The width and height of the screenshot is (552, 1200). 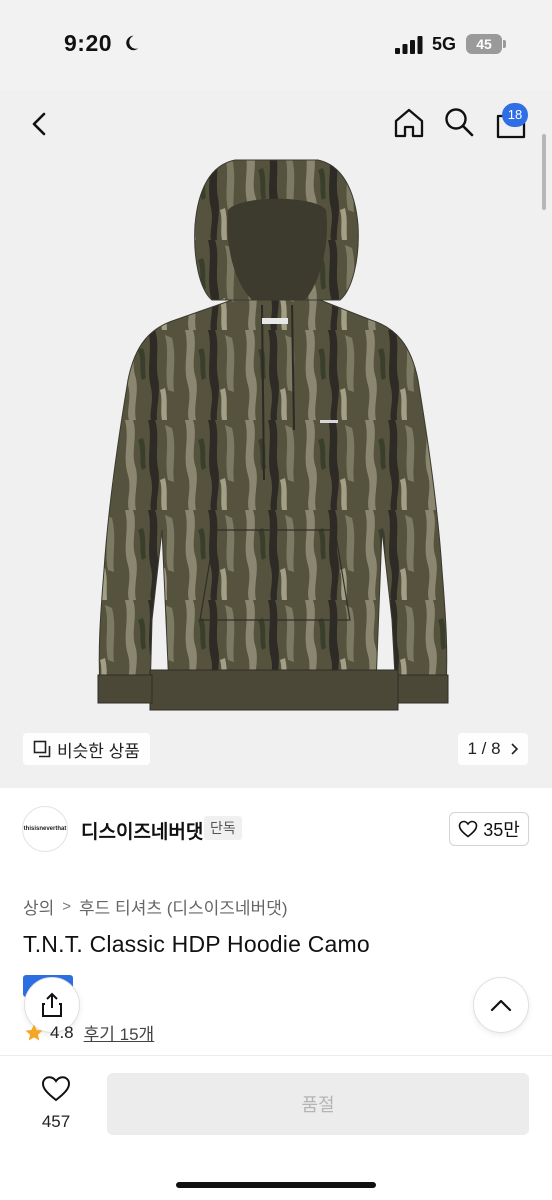 I want to click on status-bar: 9:20 5G 45, so click(x=276, y=45).